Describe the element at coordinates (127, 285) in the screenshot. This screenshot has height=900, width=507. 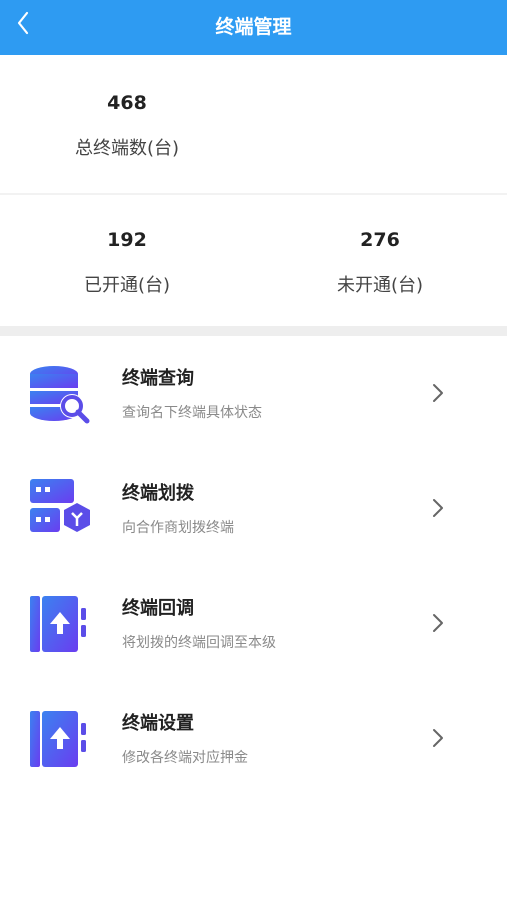
I see `opened-label: 已开通(台)` at that location.